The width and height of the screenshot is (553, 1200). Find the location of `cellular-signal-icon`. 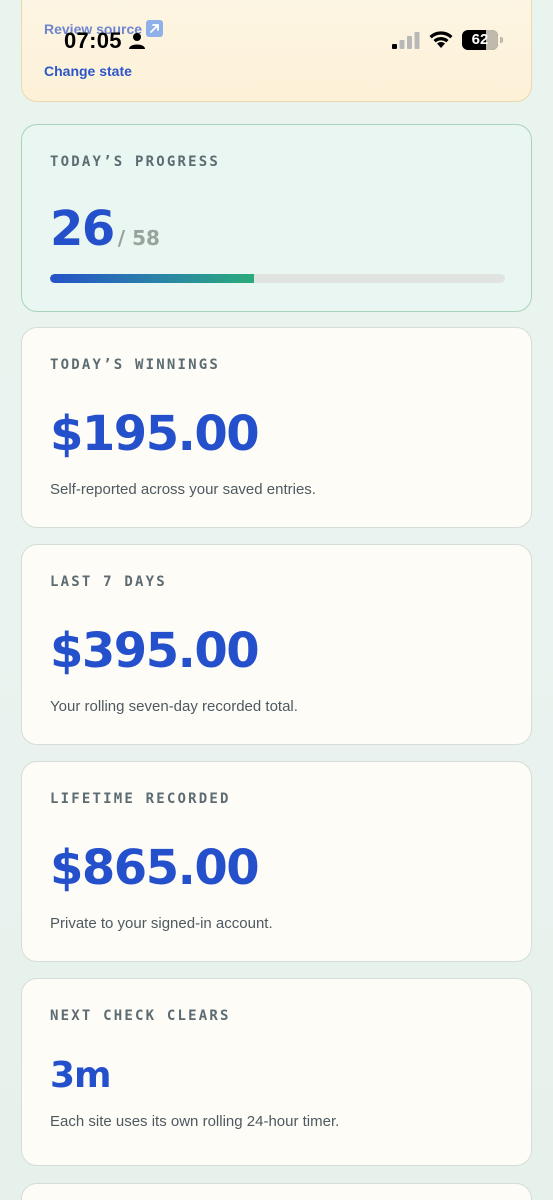

cellular-signal-icon is located at coordinates (406, 40).